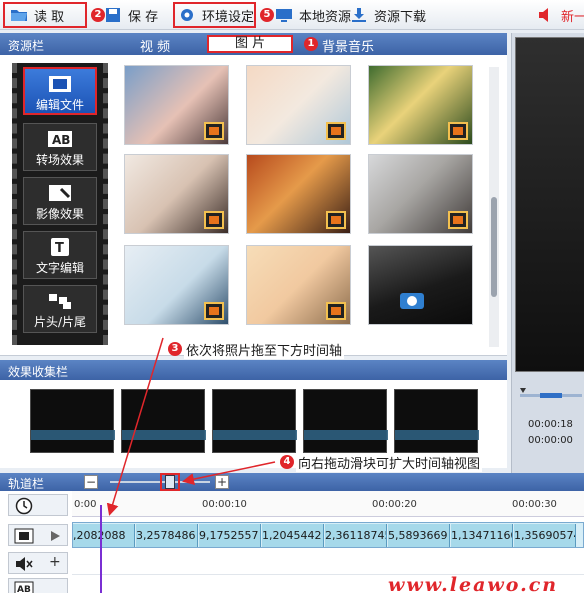  What do you see at coordinates (264, 349) in the screenshot?
I see `annotation-drag-photos: 依次将照片拖至下方时间轴` at bounding box center [264, 349].